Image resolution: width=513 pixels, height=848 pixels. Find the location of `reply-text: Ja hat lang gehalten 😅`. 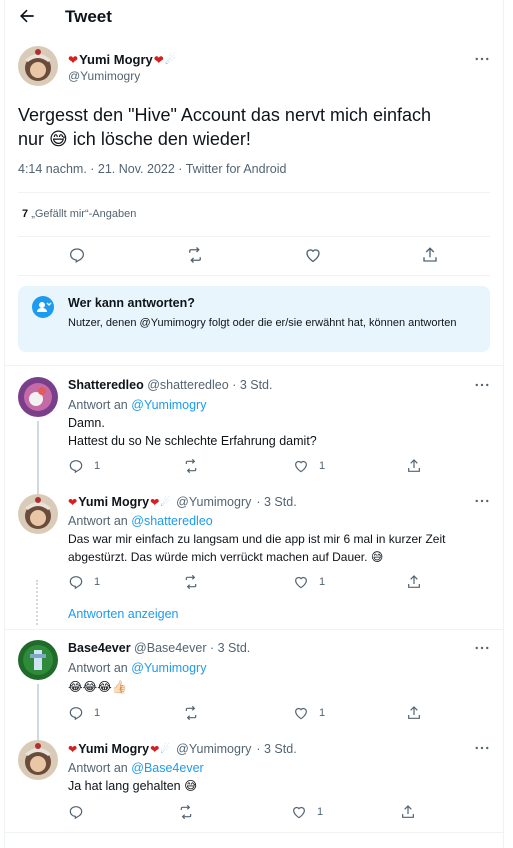

reply-text: Ja hat lang gehalten 😅 is located at coordinates (132, 786).